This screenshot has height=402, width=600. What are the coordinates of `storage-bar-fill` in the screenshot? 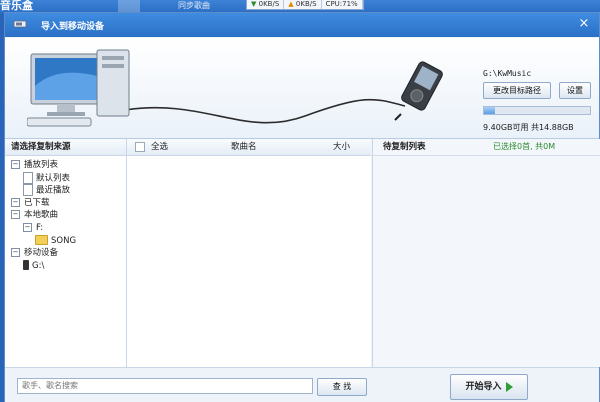 It's located at (489, 110).